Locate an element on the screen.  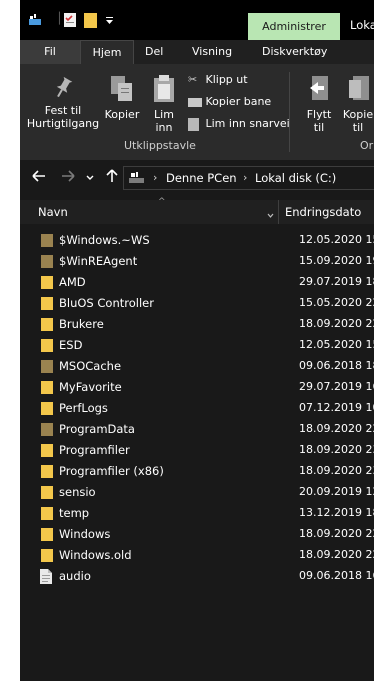
address-bar: › Denne PCen › Lokal disk (C:) is located at coordinates (248, 178).